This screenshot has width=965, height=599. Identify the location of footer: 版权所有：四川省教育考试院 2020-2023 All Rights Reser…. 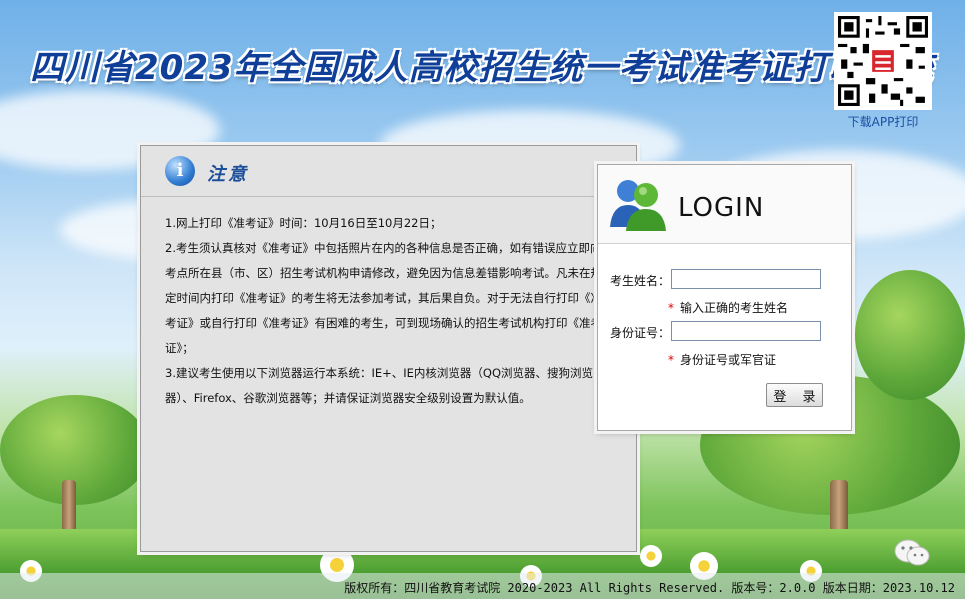
(482, 586).